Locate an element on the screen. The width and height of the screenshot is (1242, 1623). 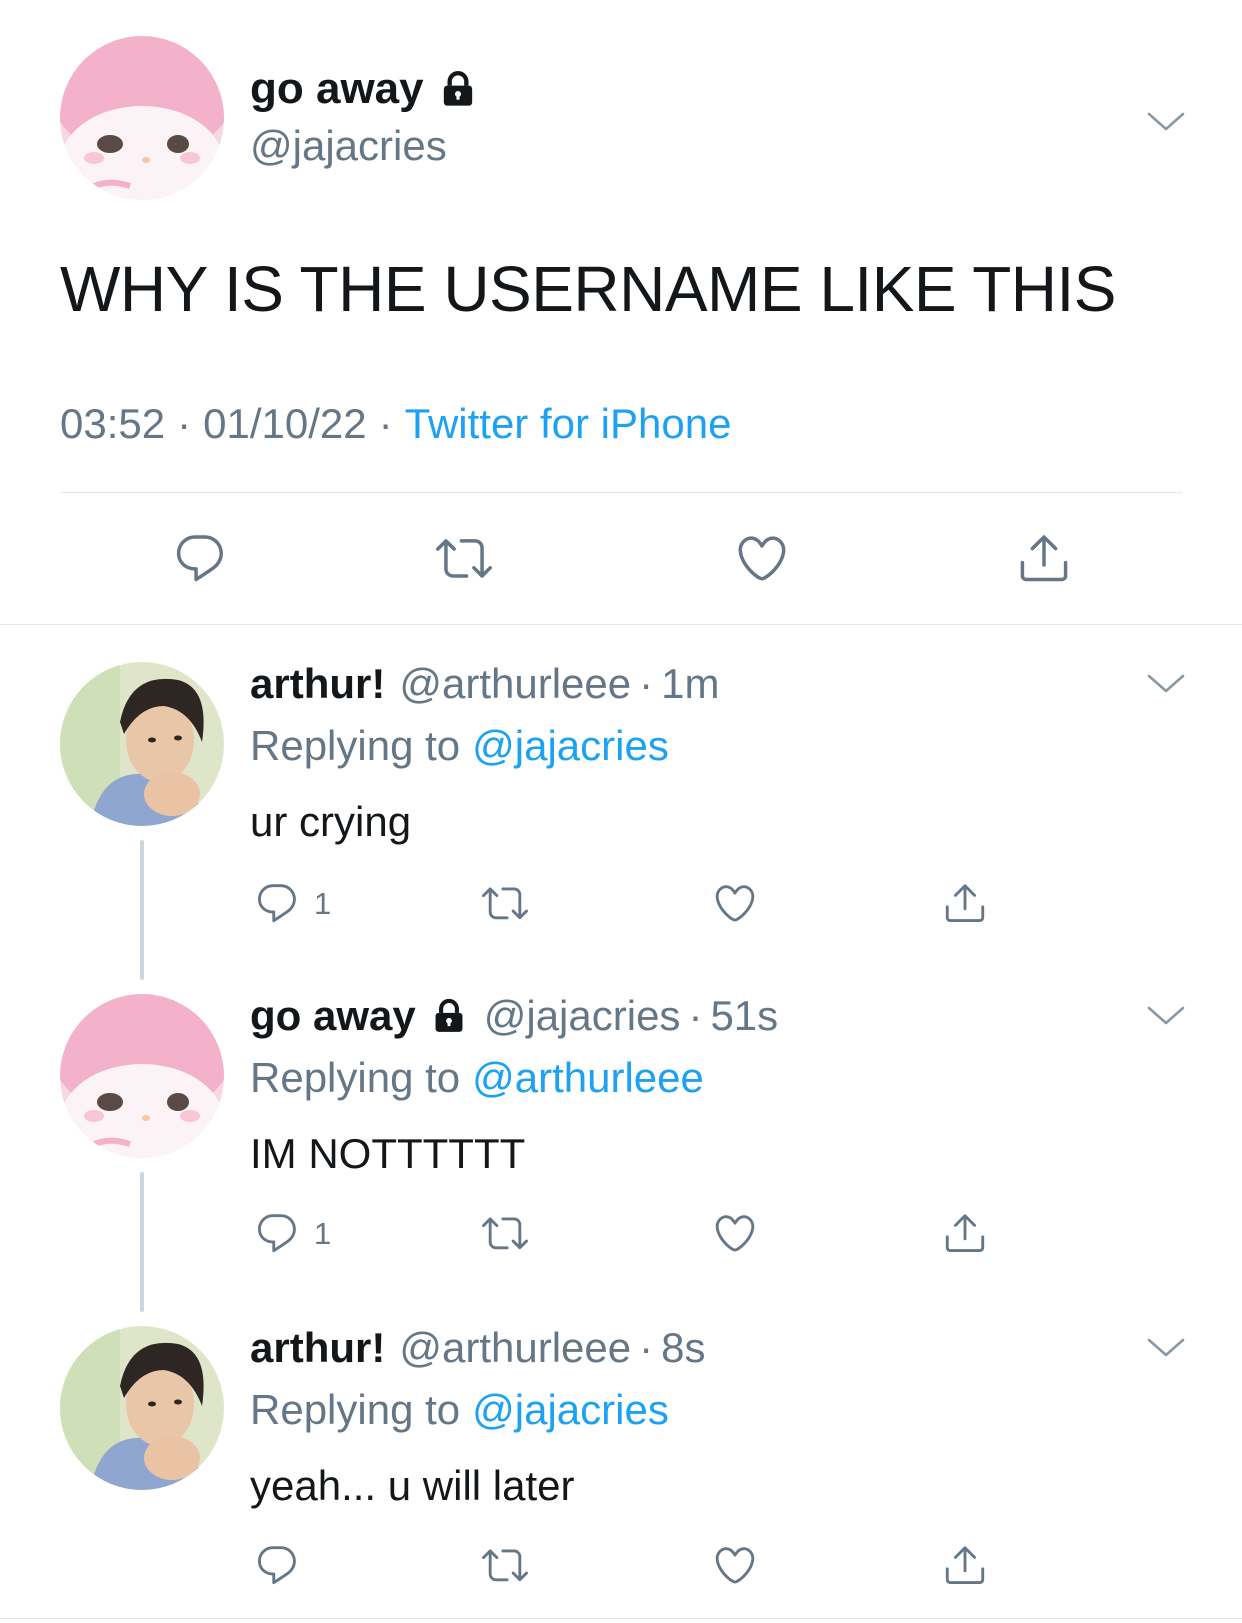
tweet-time: 03:52 is located at coordinates (113, 423).